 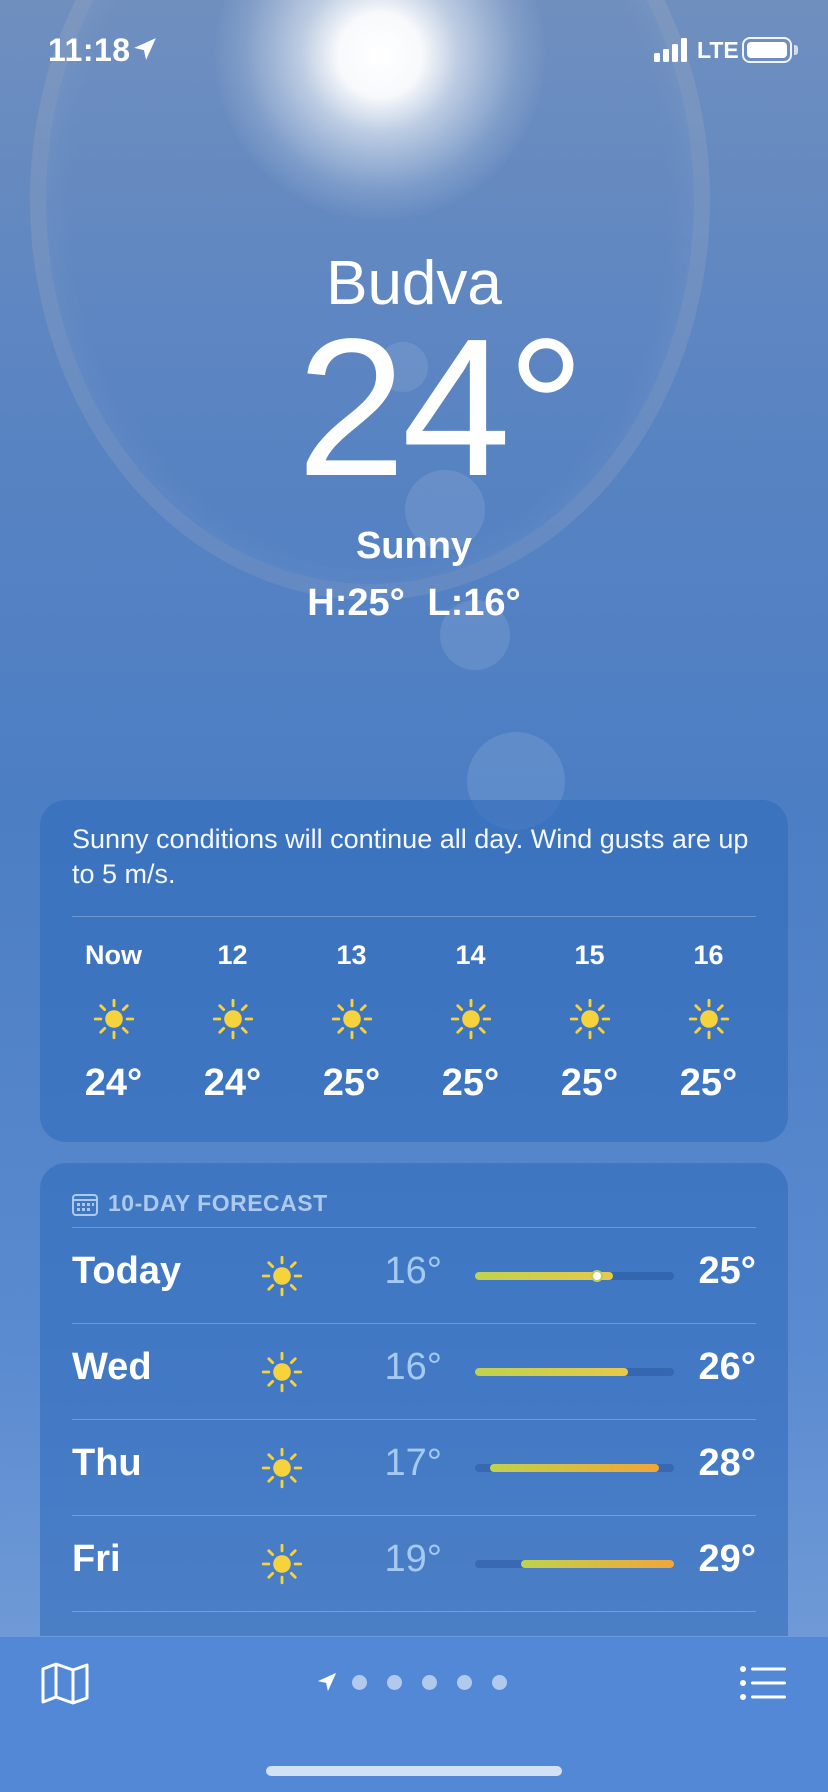 I want to click on forecast-day: Wed, so click(x=112, y=1367).